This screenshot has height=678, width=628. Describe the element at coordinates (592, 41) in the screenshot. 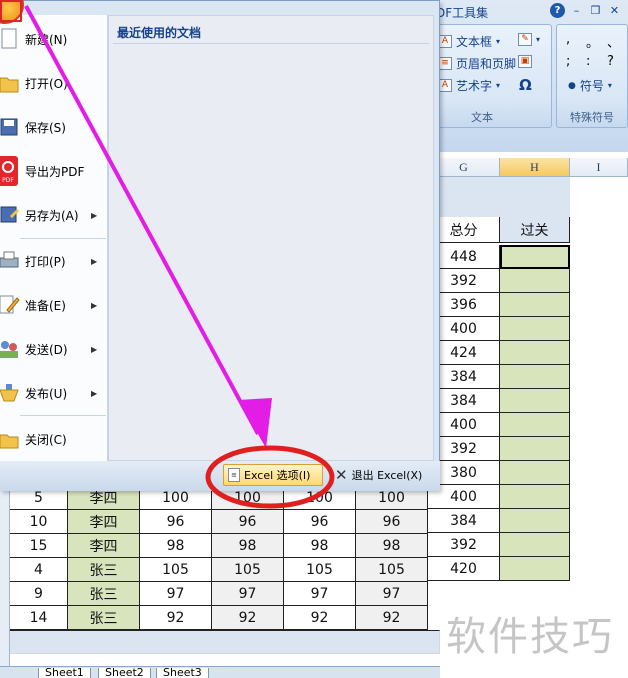

I see `symbol-period: 。` at that location.